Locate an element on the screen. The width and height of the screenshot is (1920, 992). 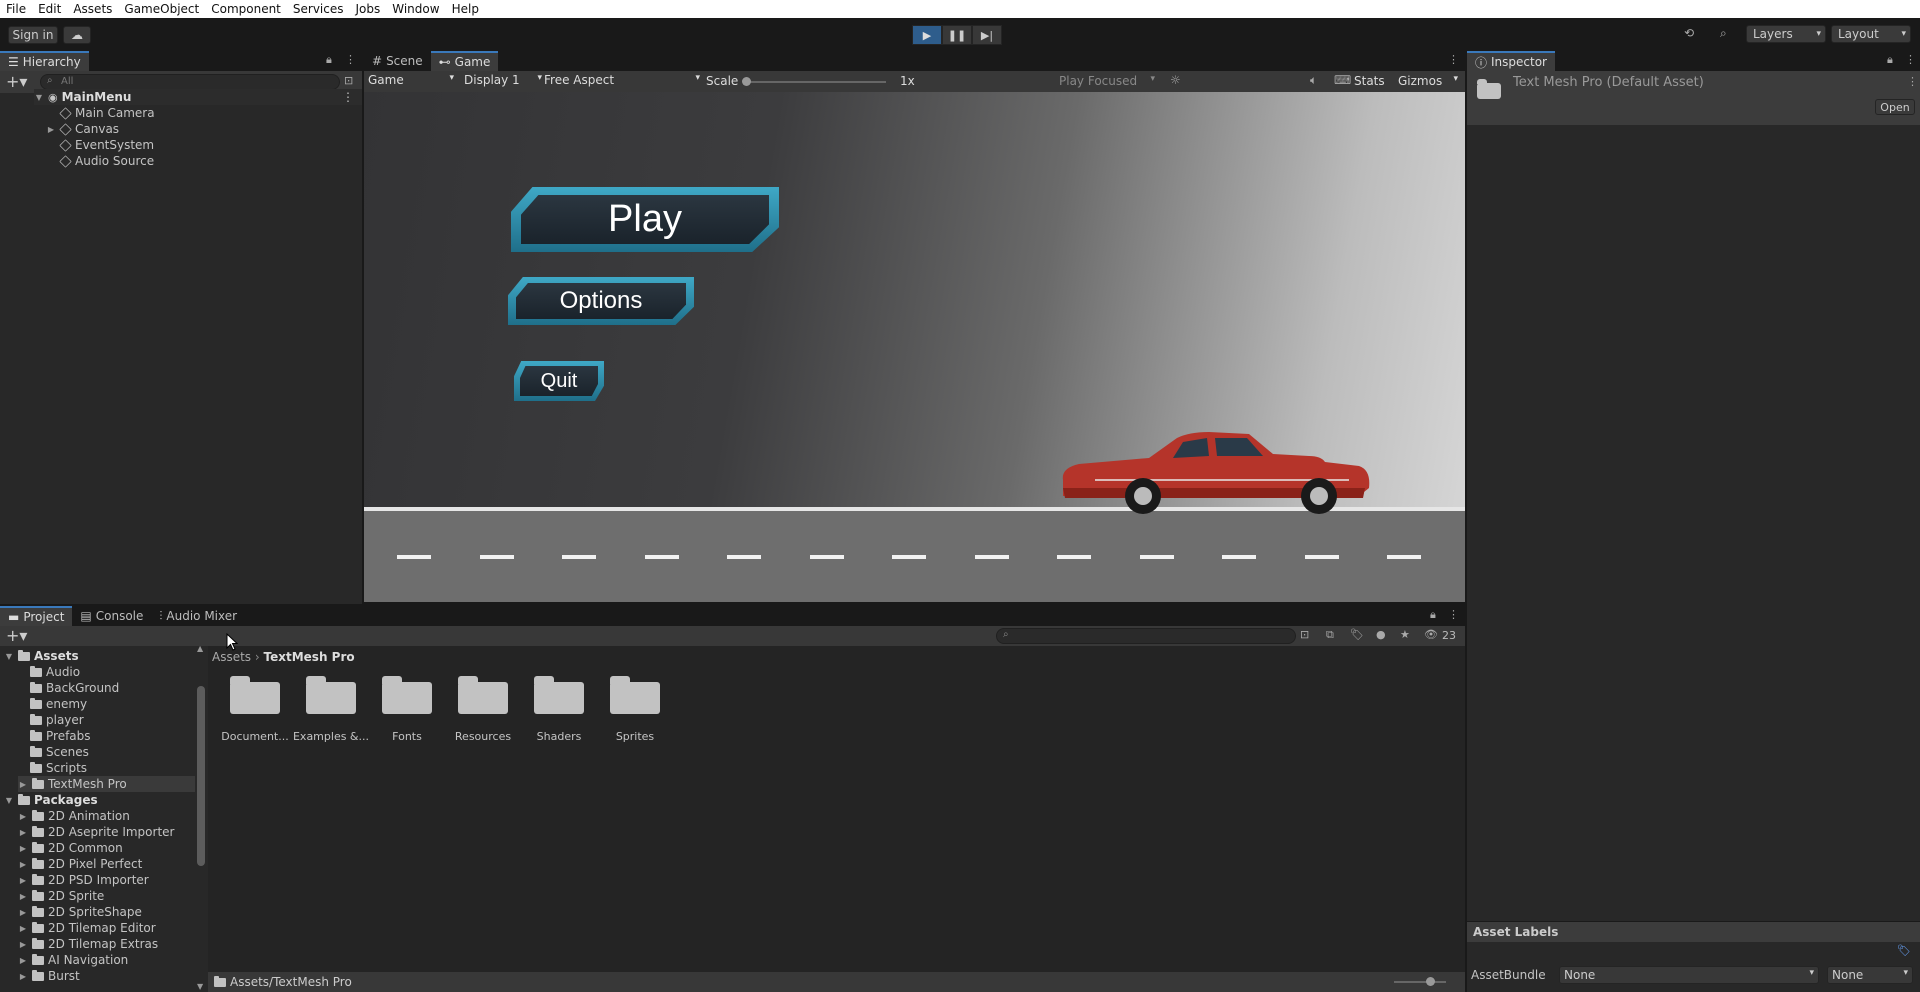
hierarchy-item: ▶ Canvas is located at coordinates (82, 129).